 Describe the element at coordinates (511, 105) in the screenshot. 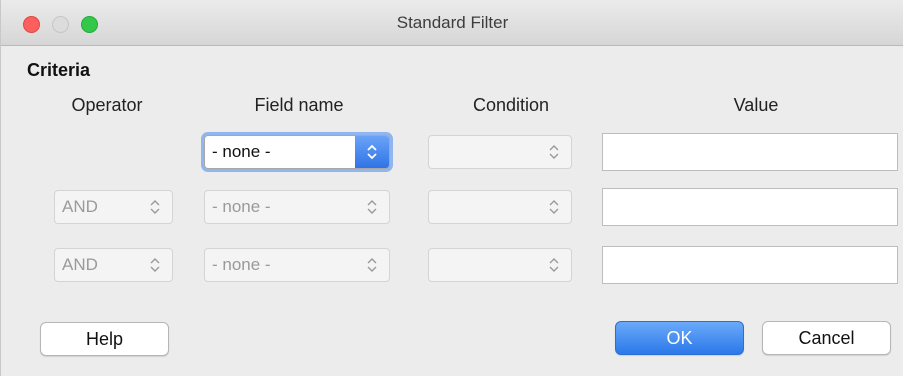

I see `condition-header: Condition` at that location.